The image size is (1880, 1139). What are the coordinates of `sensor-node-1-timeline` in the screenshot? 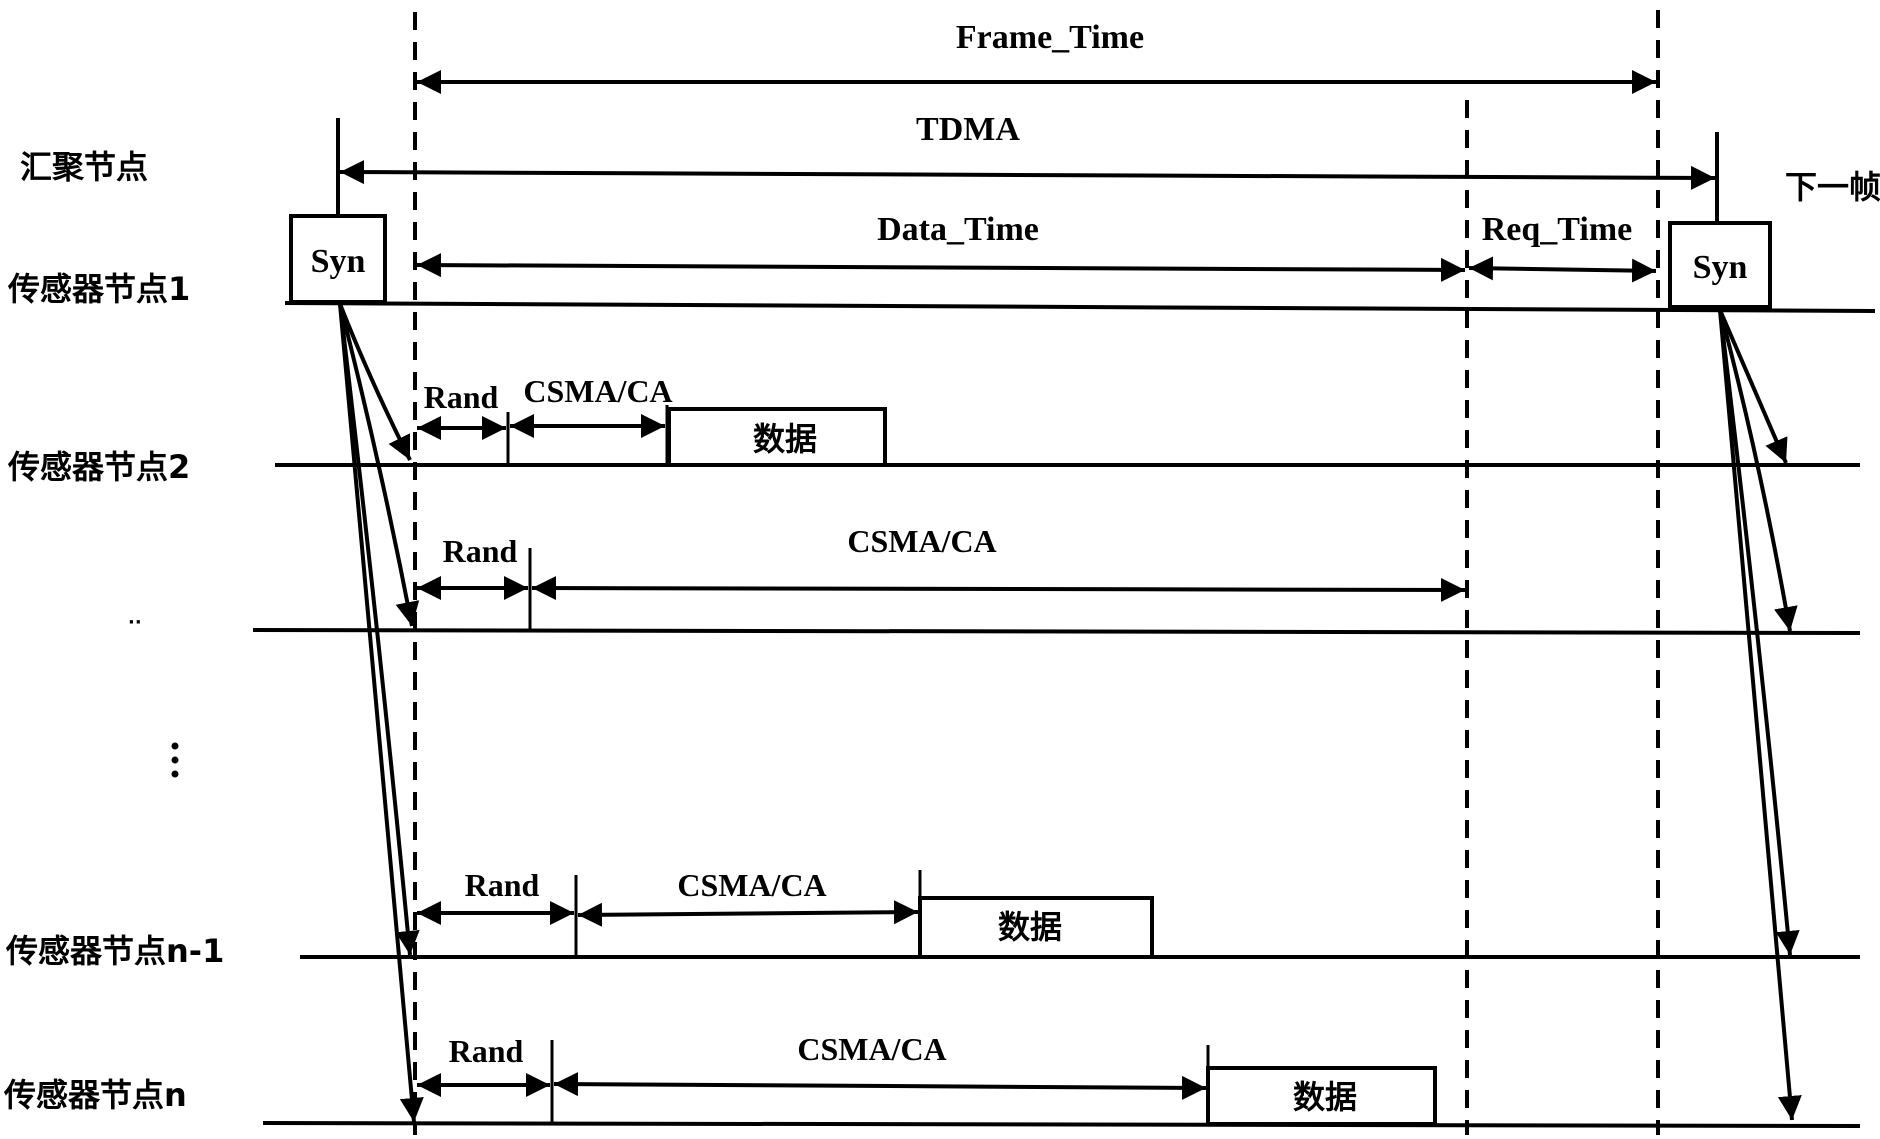 It's located at (1080, 307).